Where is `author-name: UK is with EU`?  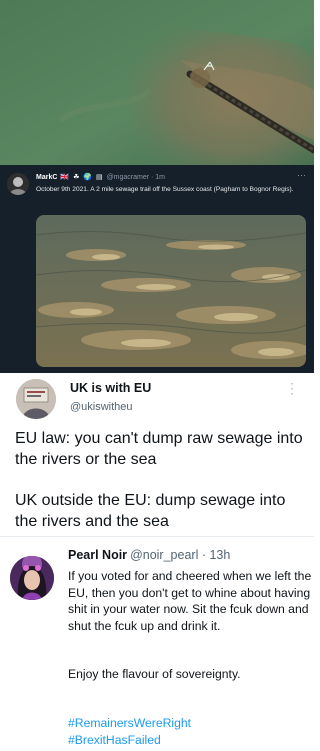 author-name: UK is with EU is located at coordinates (110, 388).